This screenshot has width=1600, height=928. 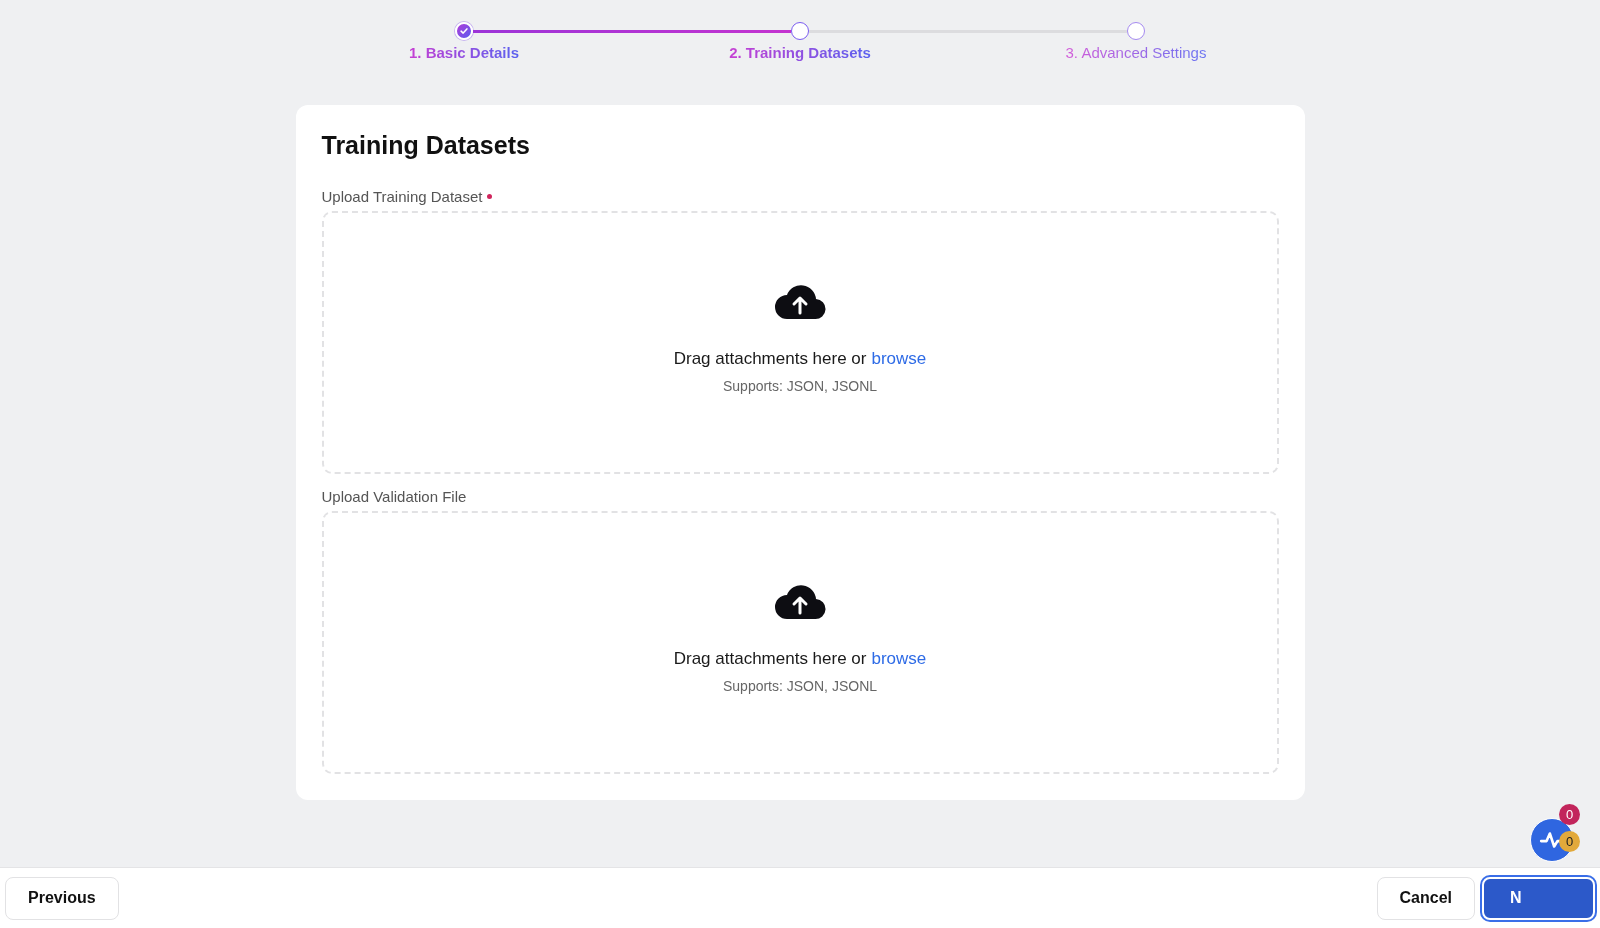 I want to click on step-label: 1. Basic Details, so click(x=464, y=52).